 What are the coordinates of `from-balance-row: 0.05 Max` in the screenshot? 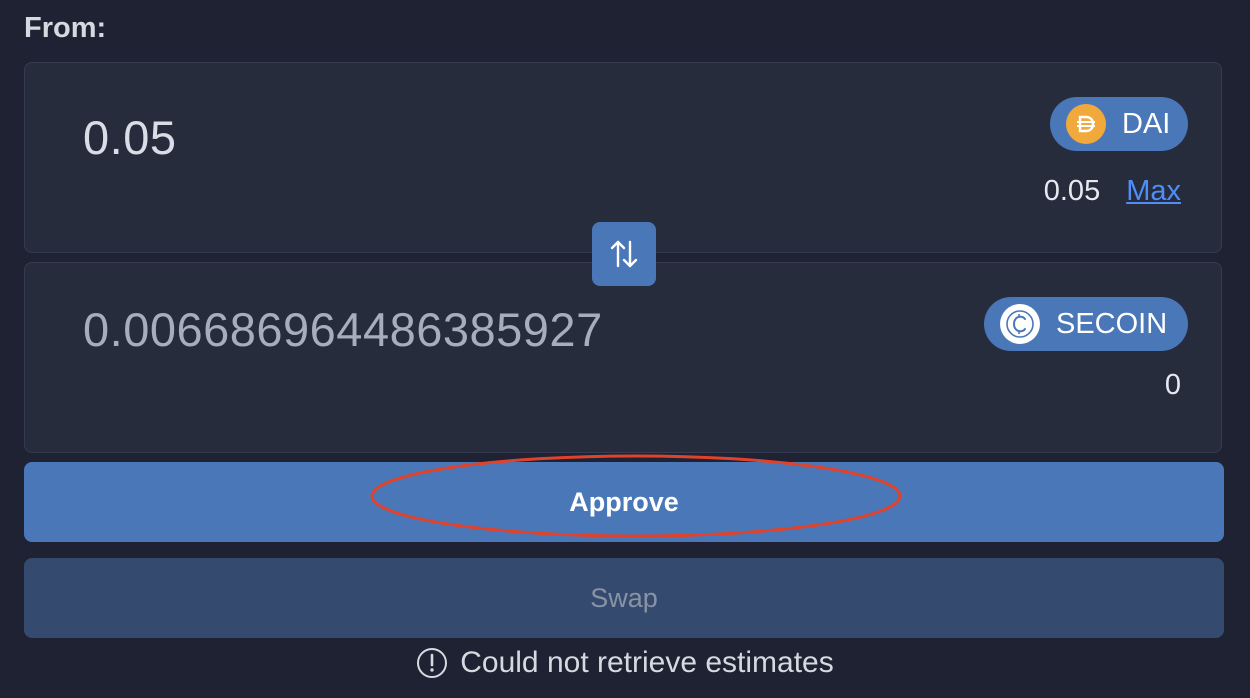 It's located at (1112, 191).